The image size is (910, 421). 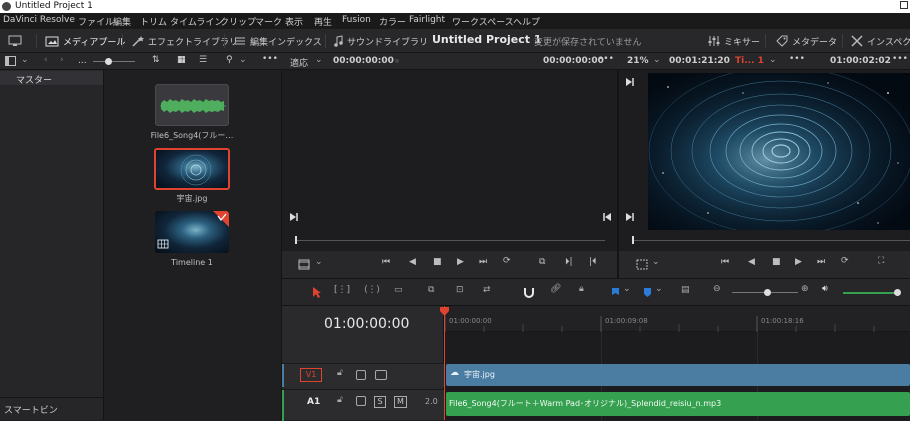 I want to click on mixer-button: ミキサー, so click(x=734, y=41).